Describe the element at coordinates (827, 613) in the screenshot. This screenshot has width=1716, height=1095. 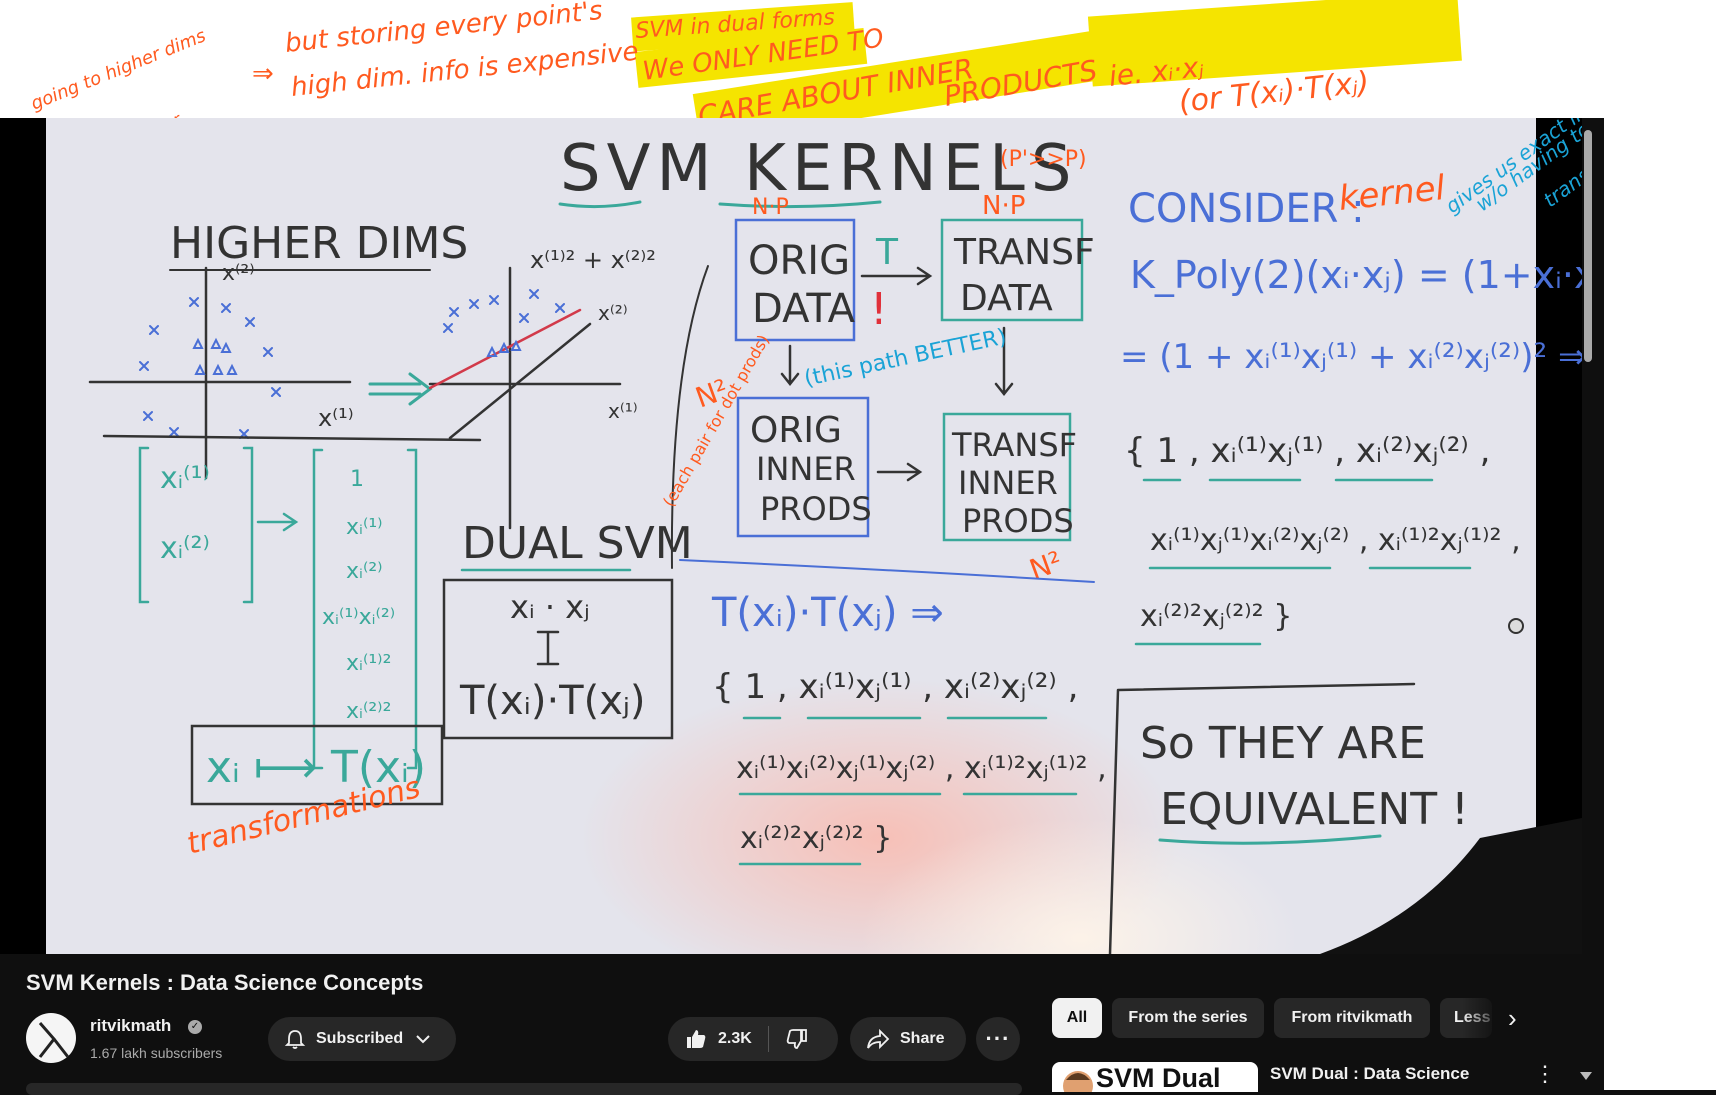
I see `t-dot-product: T(xᵢ)·T(xⱼ) ⇒` at that location.